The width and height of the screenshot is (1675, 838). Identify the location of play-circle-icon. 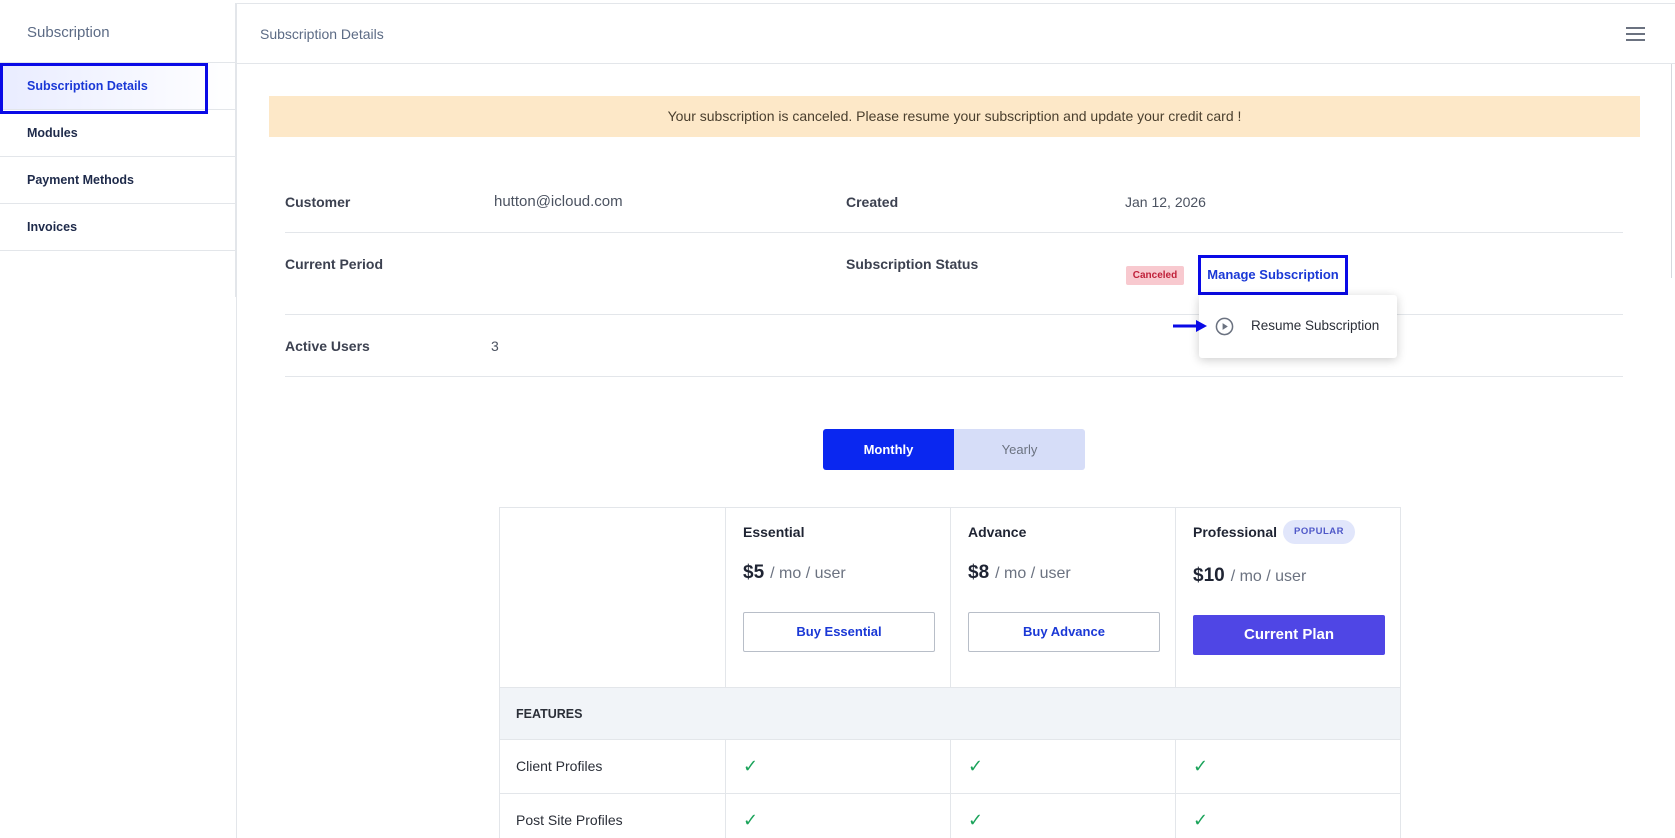
(1224, 326).